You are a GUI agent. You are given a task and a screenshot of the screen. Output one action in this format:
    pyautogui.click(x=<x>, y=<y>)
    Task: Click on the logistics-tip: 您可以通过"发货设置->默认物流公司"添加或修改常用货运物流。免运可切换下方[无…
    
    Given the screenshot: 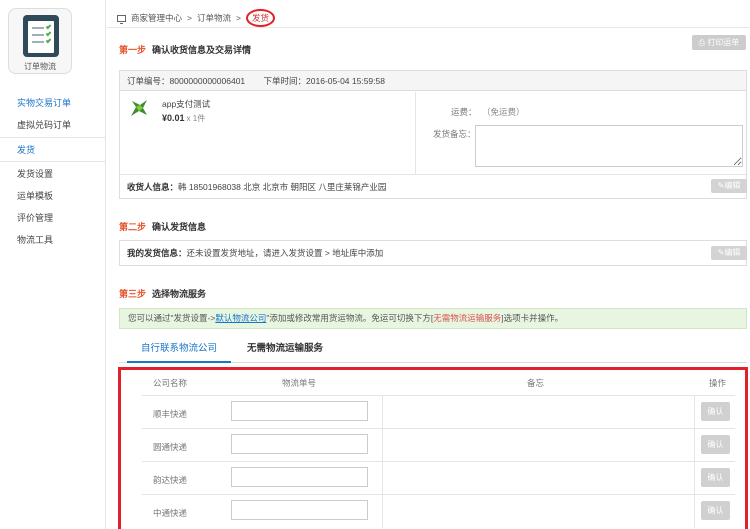 What is the action you would take?
    pyautogui.click(x=433, y=318)
    